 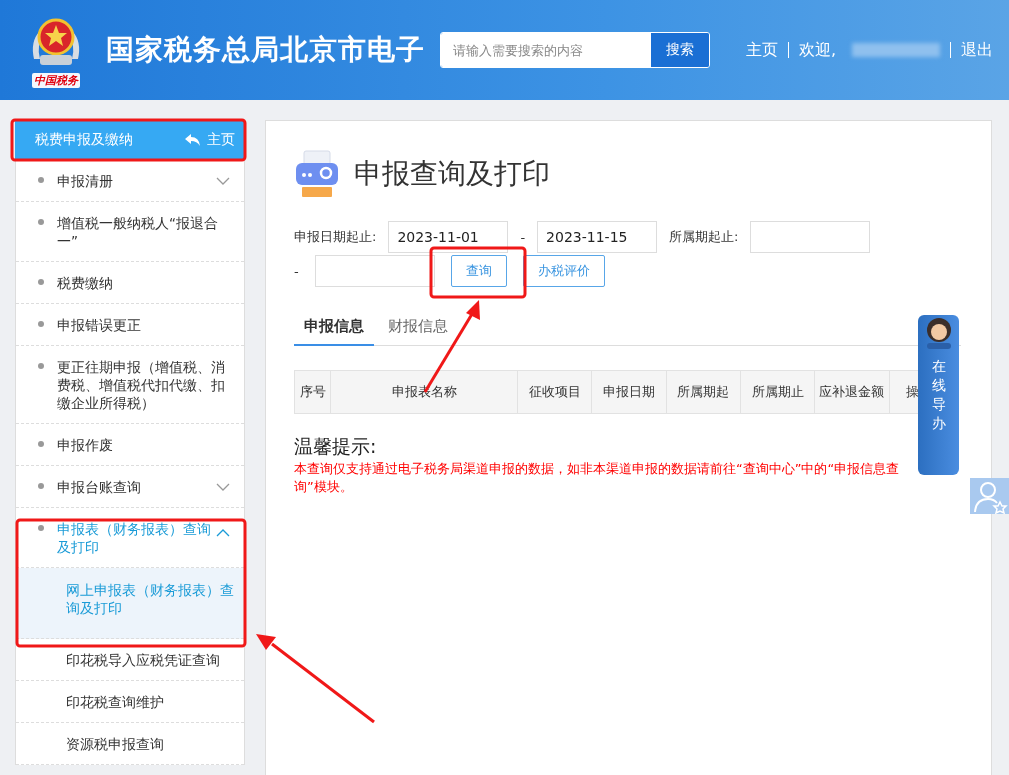 What do you see at coordinates (597, 237) in the screenshot?
I see `date-field: 2023-11-15` at bounding box center [597, 237].